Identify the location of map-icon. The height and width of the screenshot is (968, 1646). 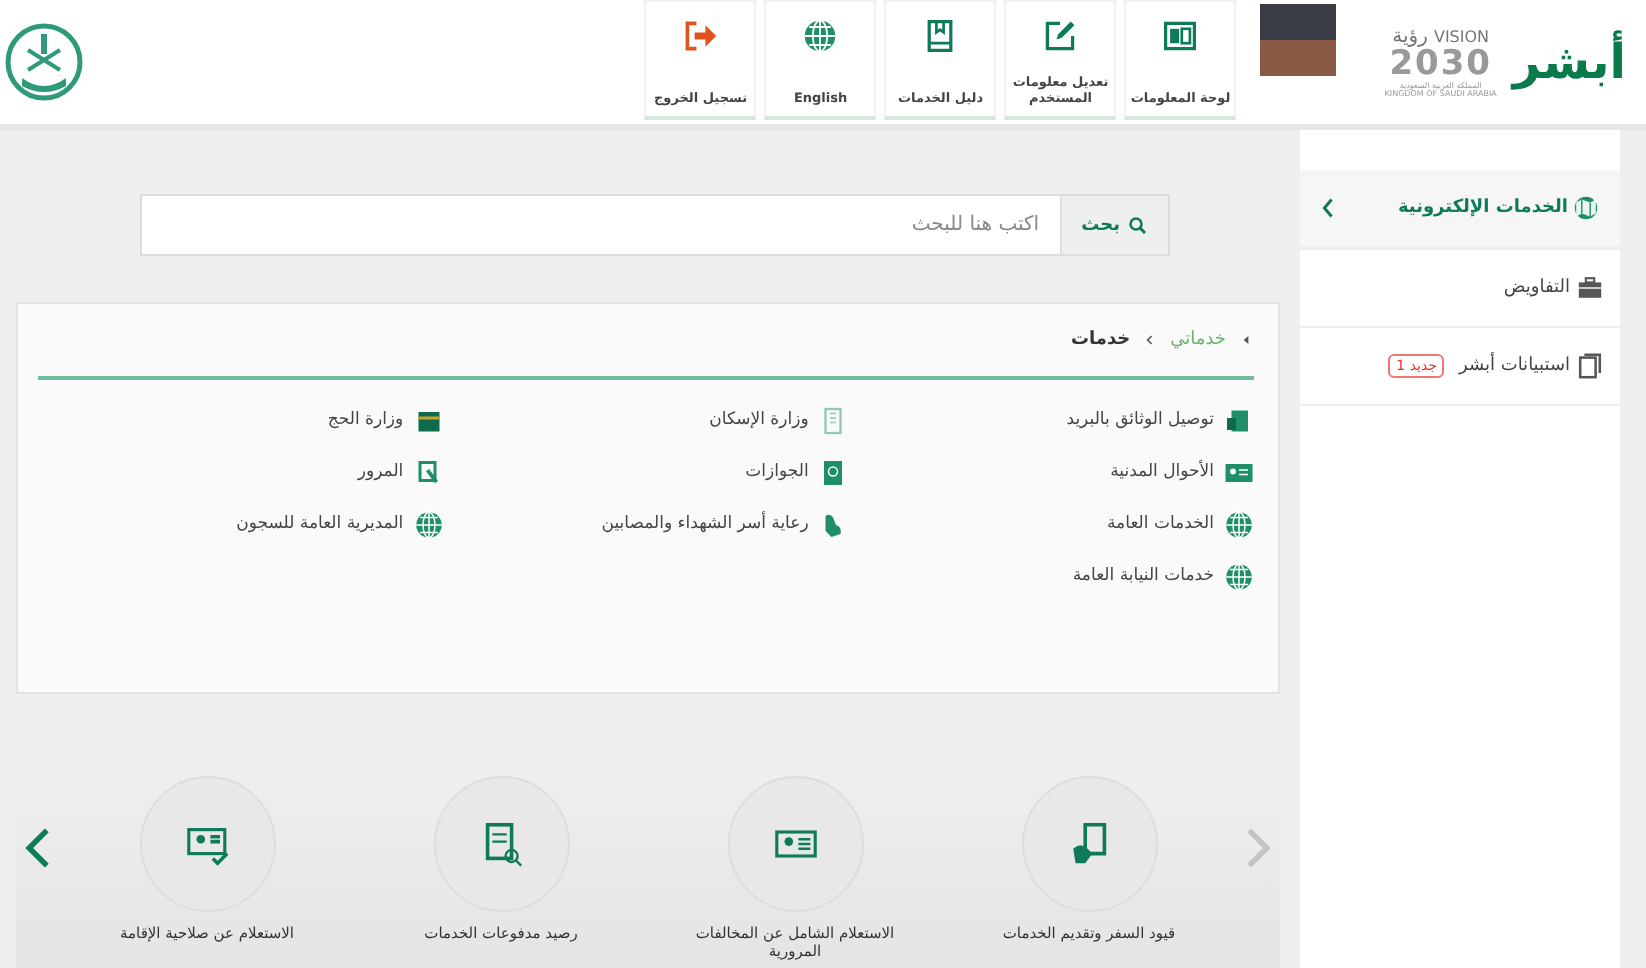
(1586, 208).